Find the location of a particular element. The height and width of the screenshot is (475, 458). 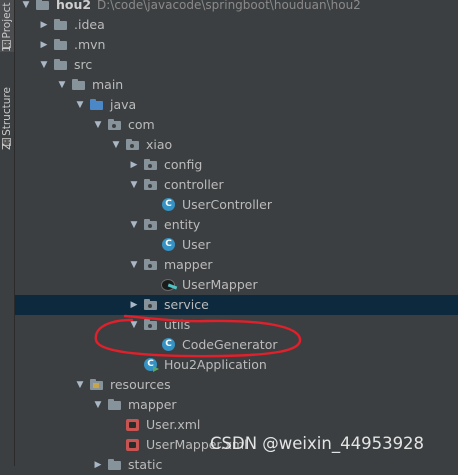

resources-folder-icon is located at coordinates (97, 385).